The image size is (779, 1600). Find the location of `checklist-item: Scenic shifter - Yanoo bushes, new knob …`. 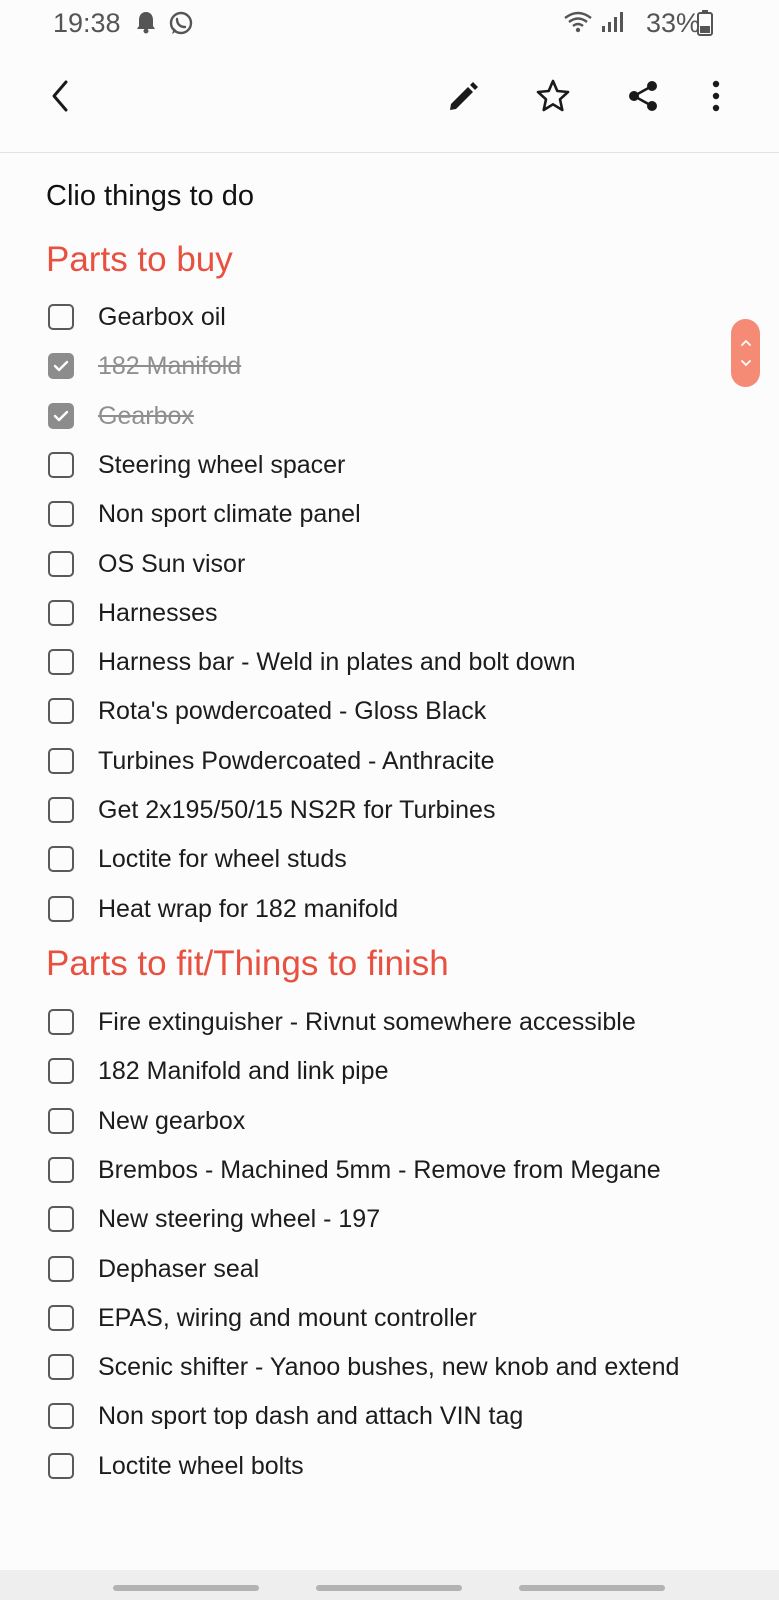

checklist-item: Scenic shifter - Yanoo bushes, new knob … is located at coordinates (398, 1367).